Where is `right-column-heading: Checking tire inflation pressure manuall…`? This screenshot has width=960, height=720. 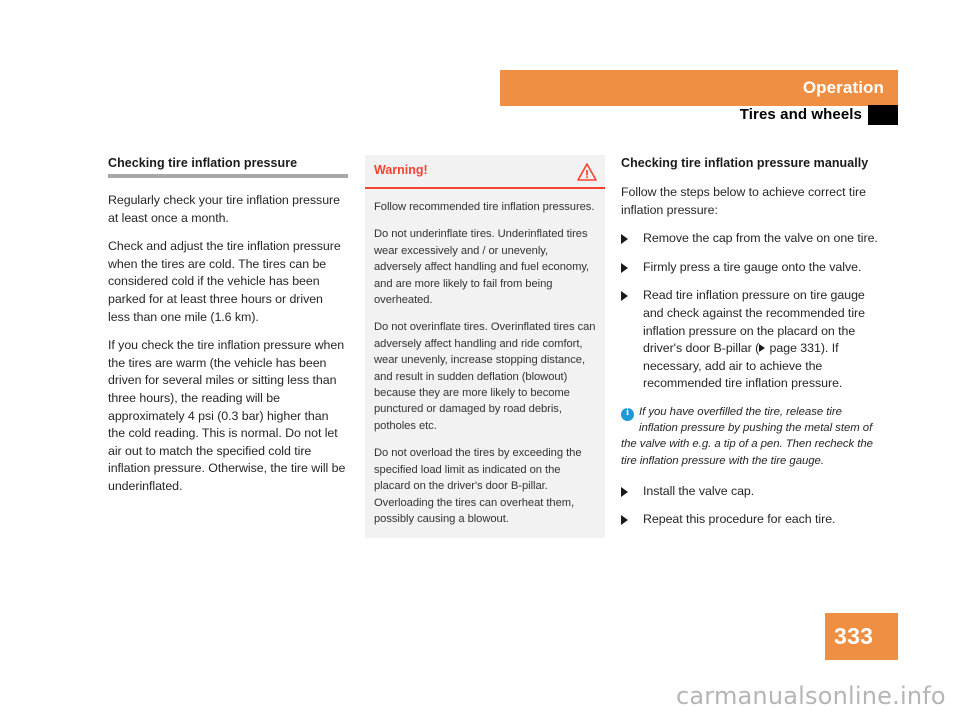
right-column-heading: Checking tire inflation pressure manuall… is located at coordinates (745, 163).